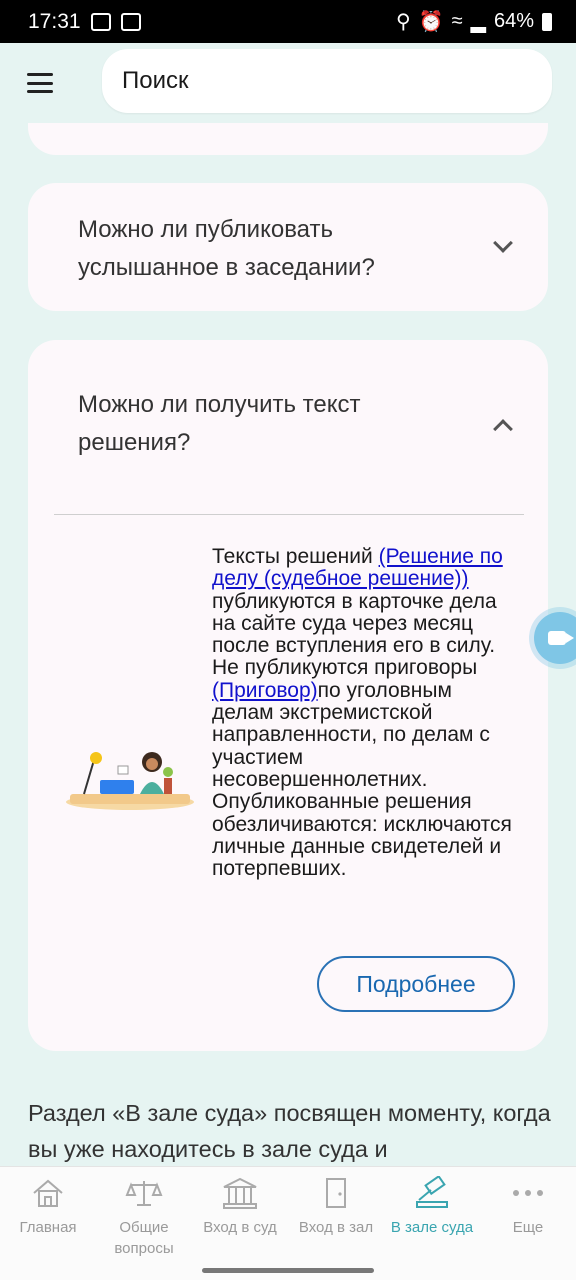  What do you see at coordinates (457, 21) in the screenshot?
I see `wifi-icon: ≈` at bounding box center [457, 21].